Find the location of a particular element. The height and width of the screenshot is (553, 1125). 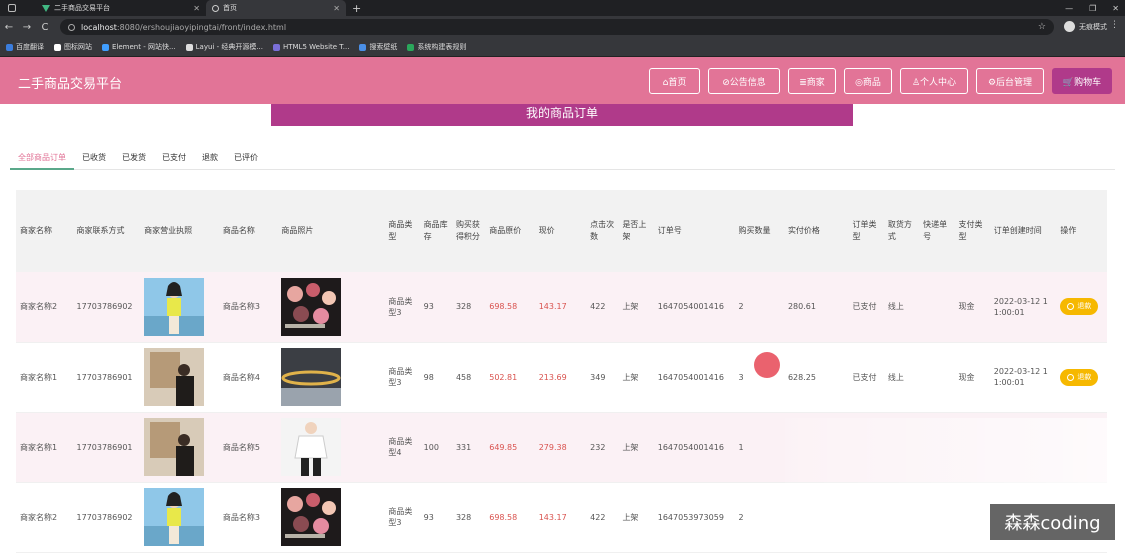

tab-shipped: 已发货 is located at coordinates (134, 160).